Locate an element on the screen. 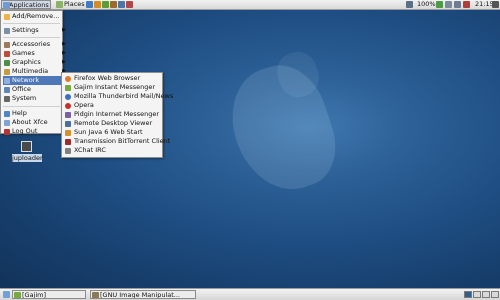 The width and height of the screenshot is (500, 300). submenu-item-transmission: Transmission BitTorrent Client is located at coordinates (117, 141).